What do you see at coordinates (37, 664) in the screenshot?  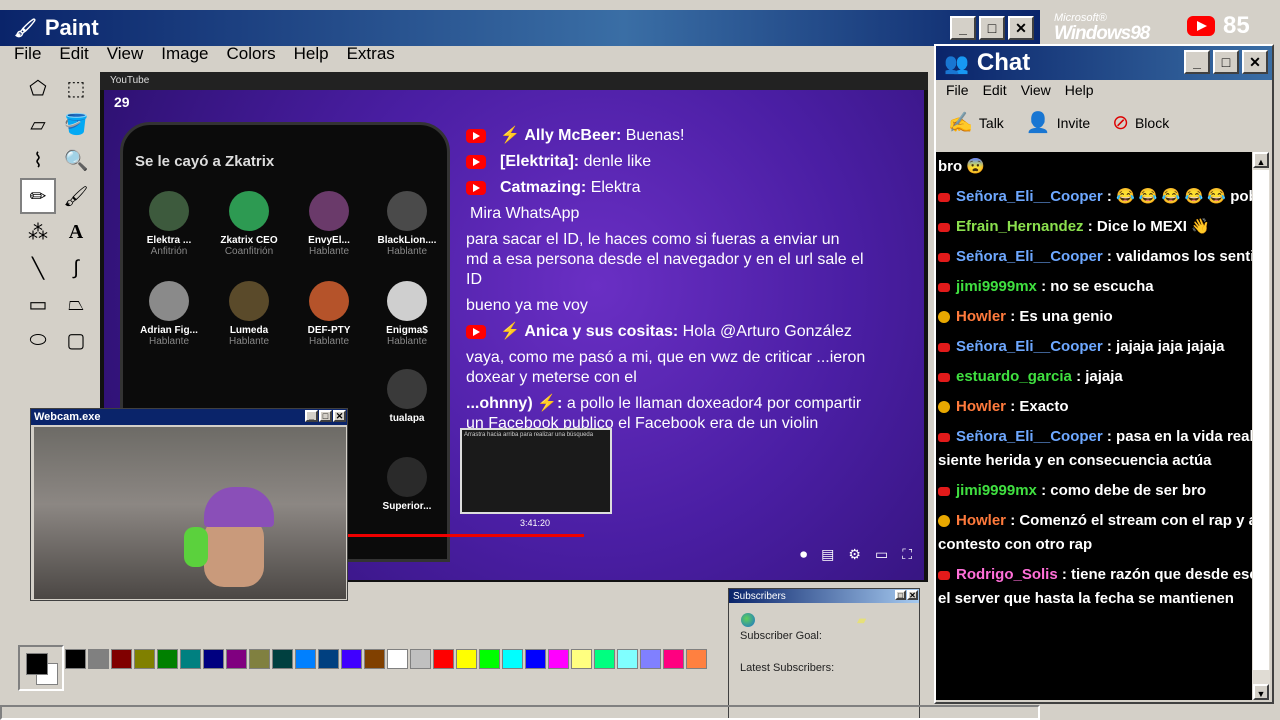 I see `foreground-color` at bounding box center [37, 664].